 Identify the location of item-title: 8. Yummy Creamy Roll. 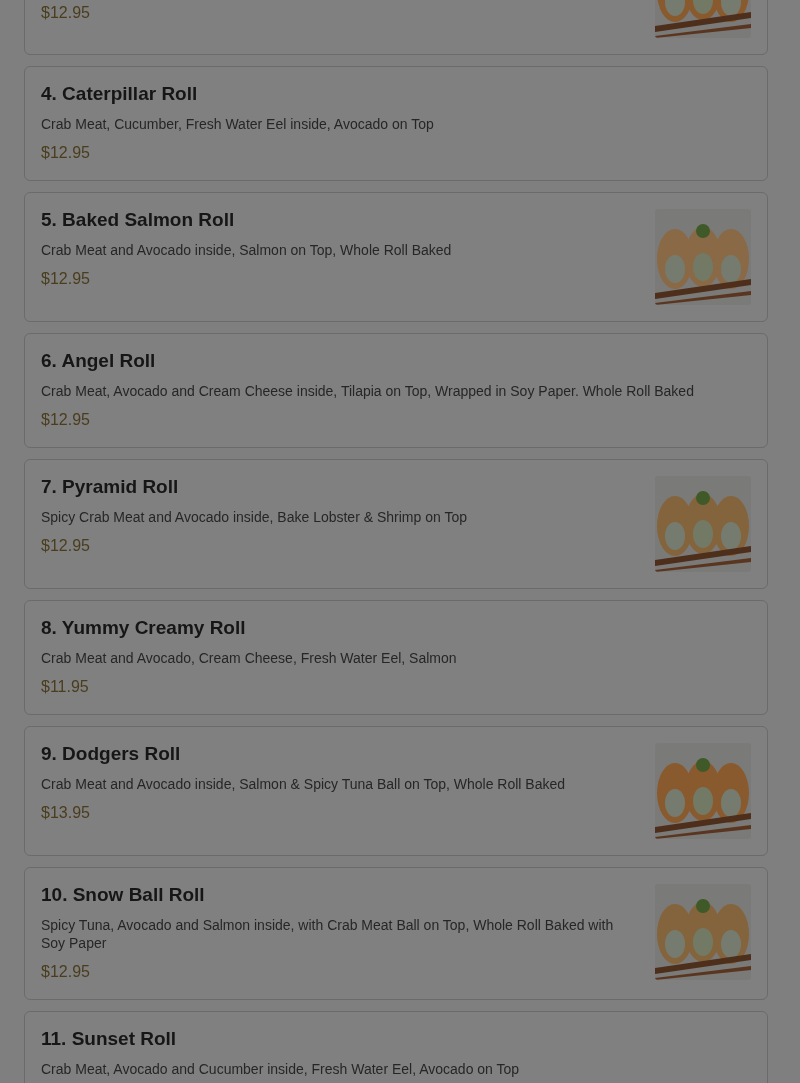
(144, 628).